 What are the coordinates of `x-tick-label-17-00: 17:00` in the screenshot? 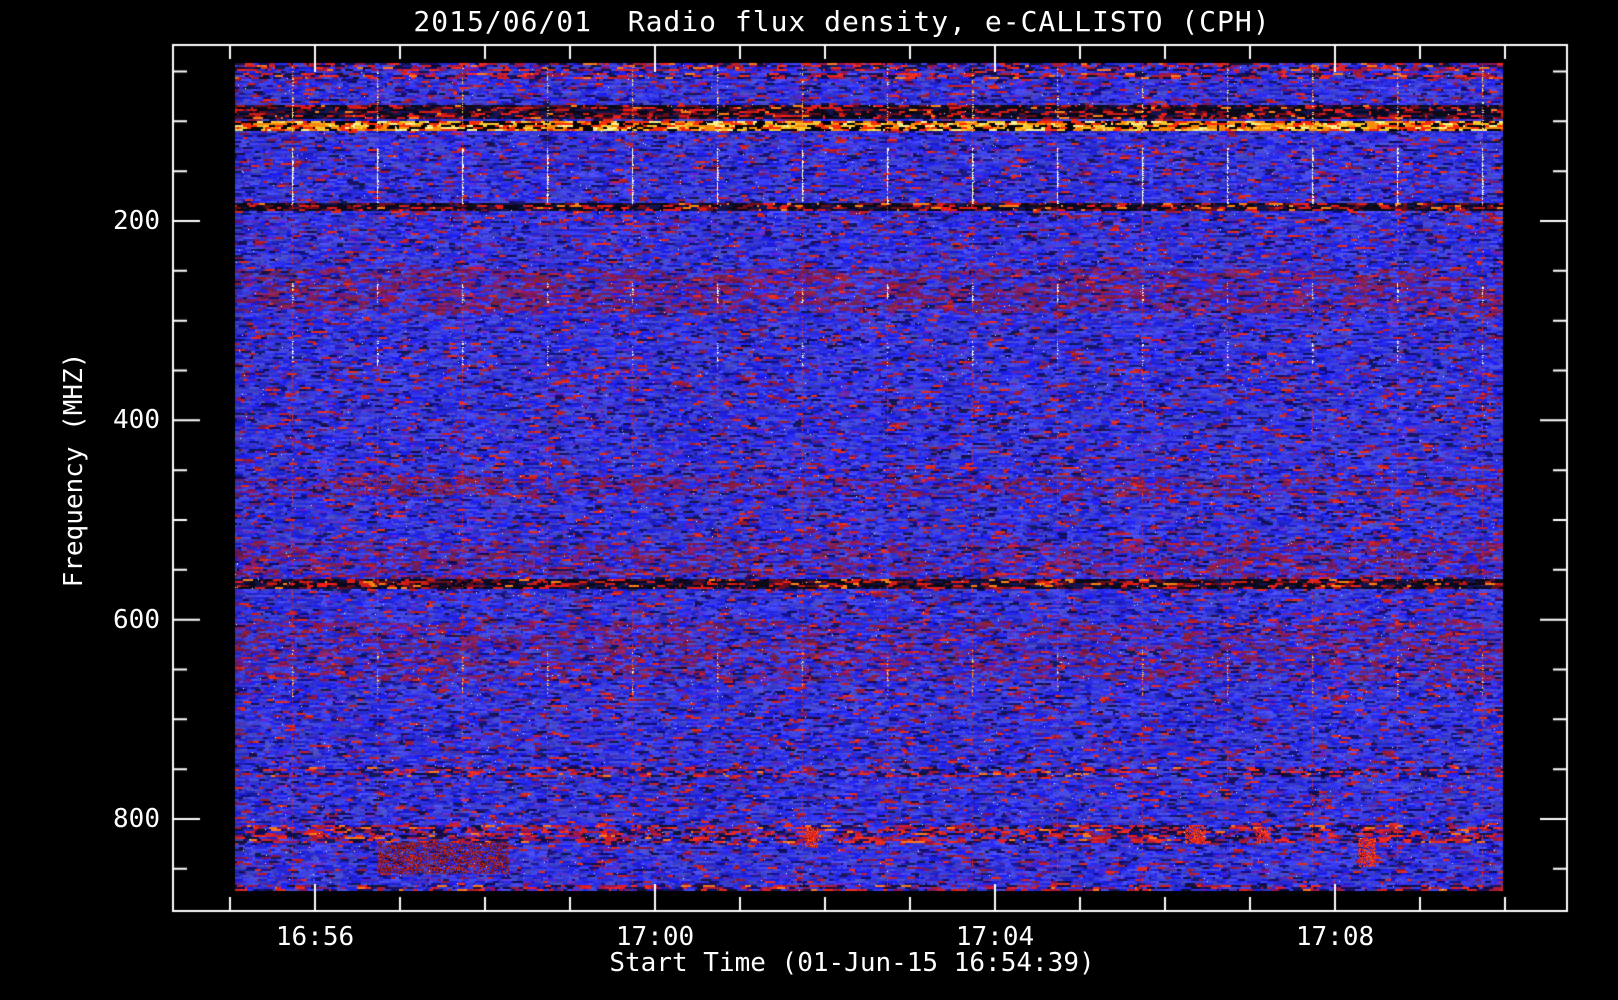 It's located at (655, 937).